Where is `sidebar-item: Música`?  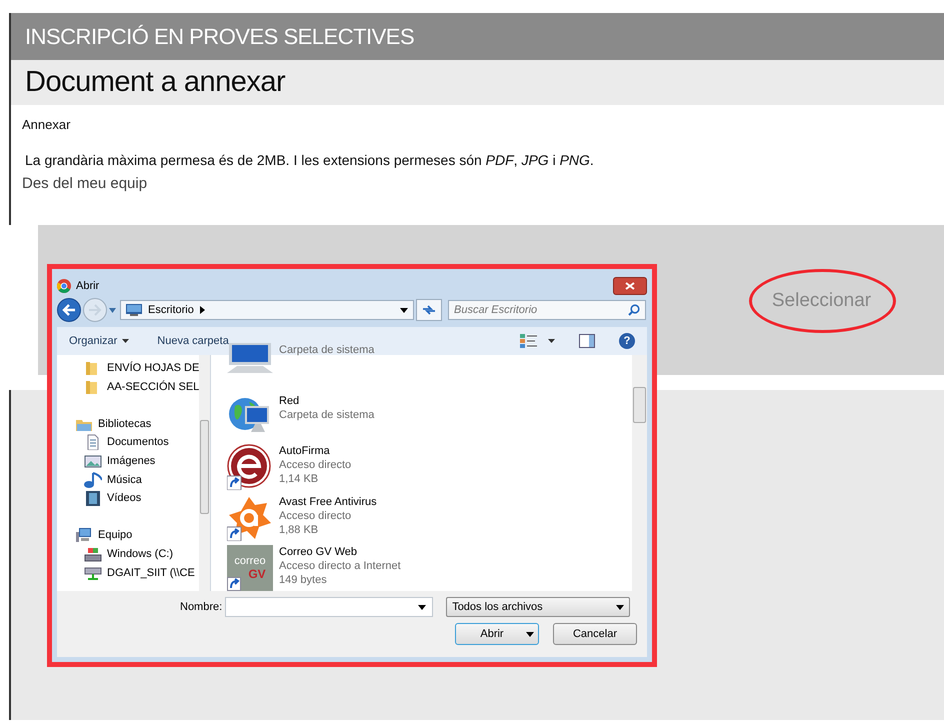 sidebar-item: Música is located at coordinates (128, 480).